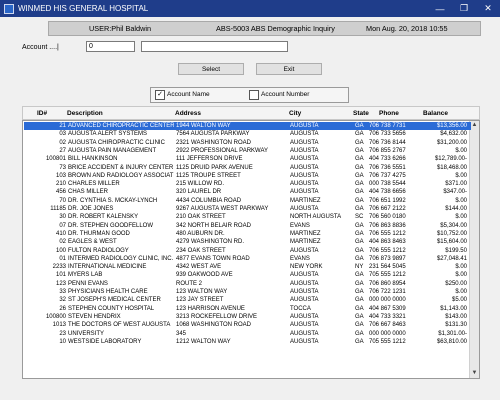 The width and height of the screenshot is (500, 400). What do you see at coordinates (62, 126) in the screenshot?
I see `cell-id: 21` at bounding box center [62, 126].